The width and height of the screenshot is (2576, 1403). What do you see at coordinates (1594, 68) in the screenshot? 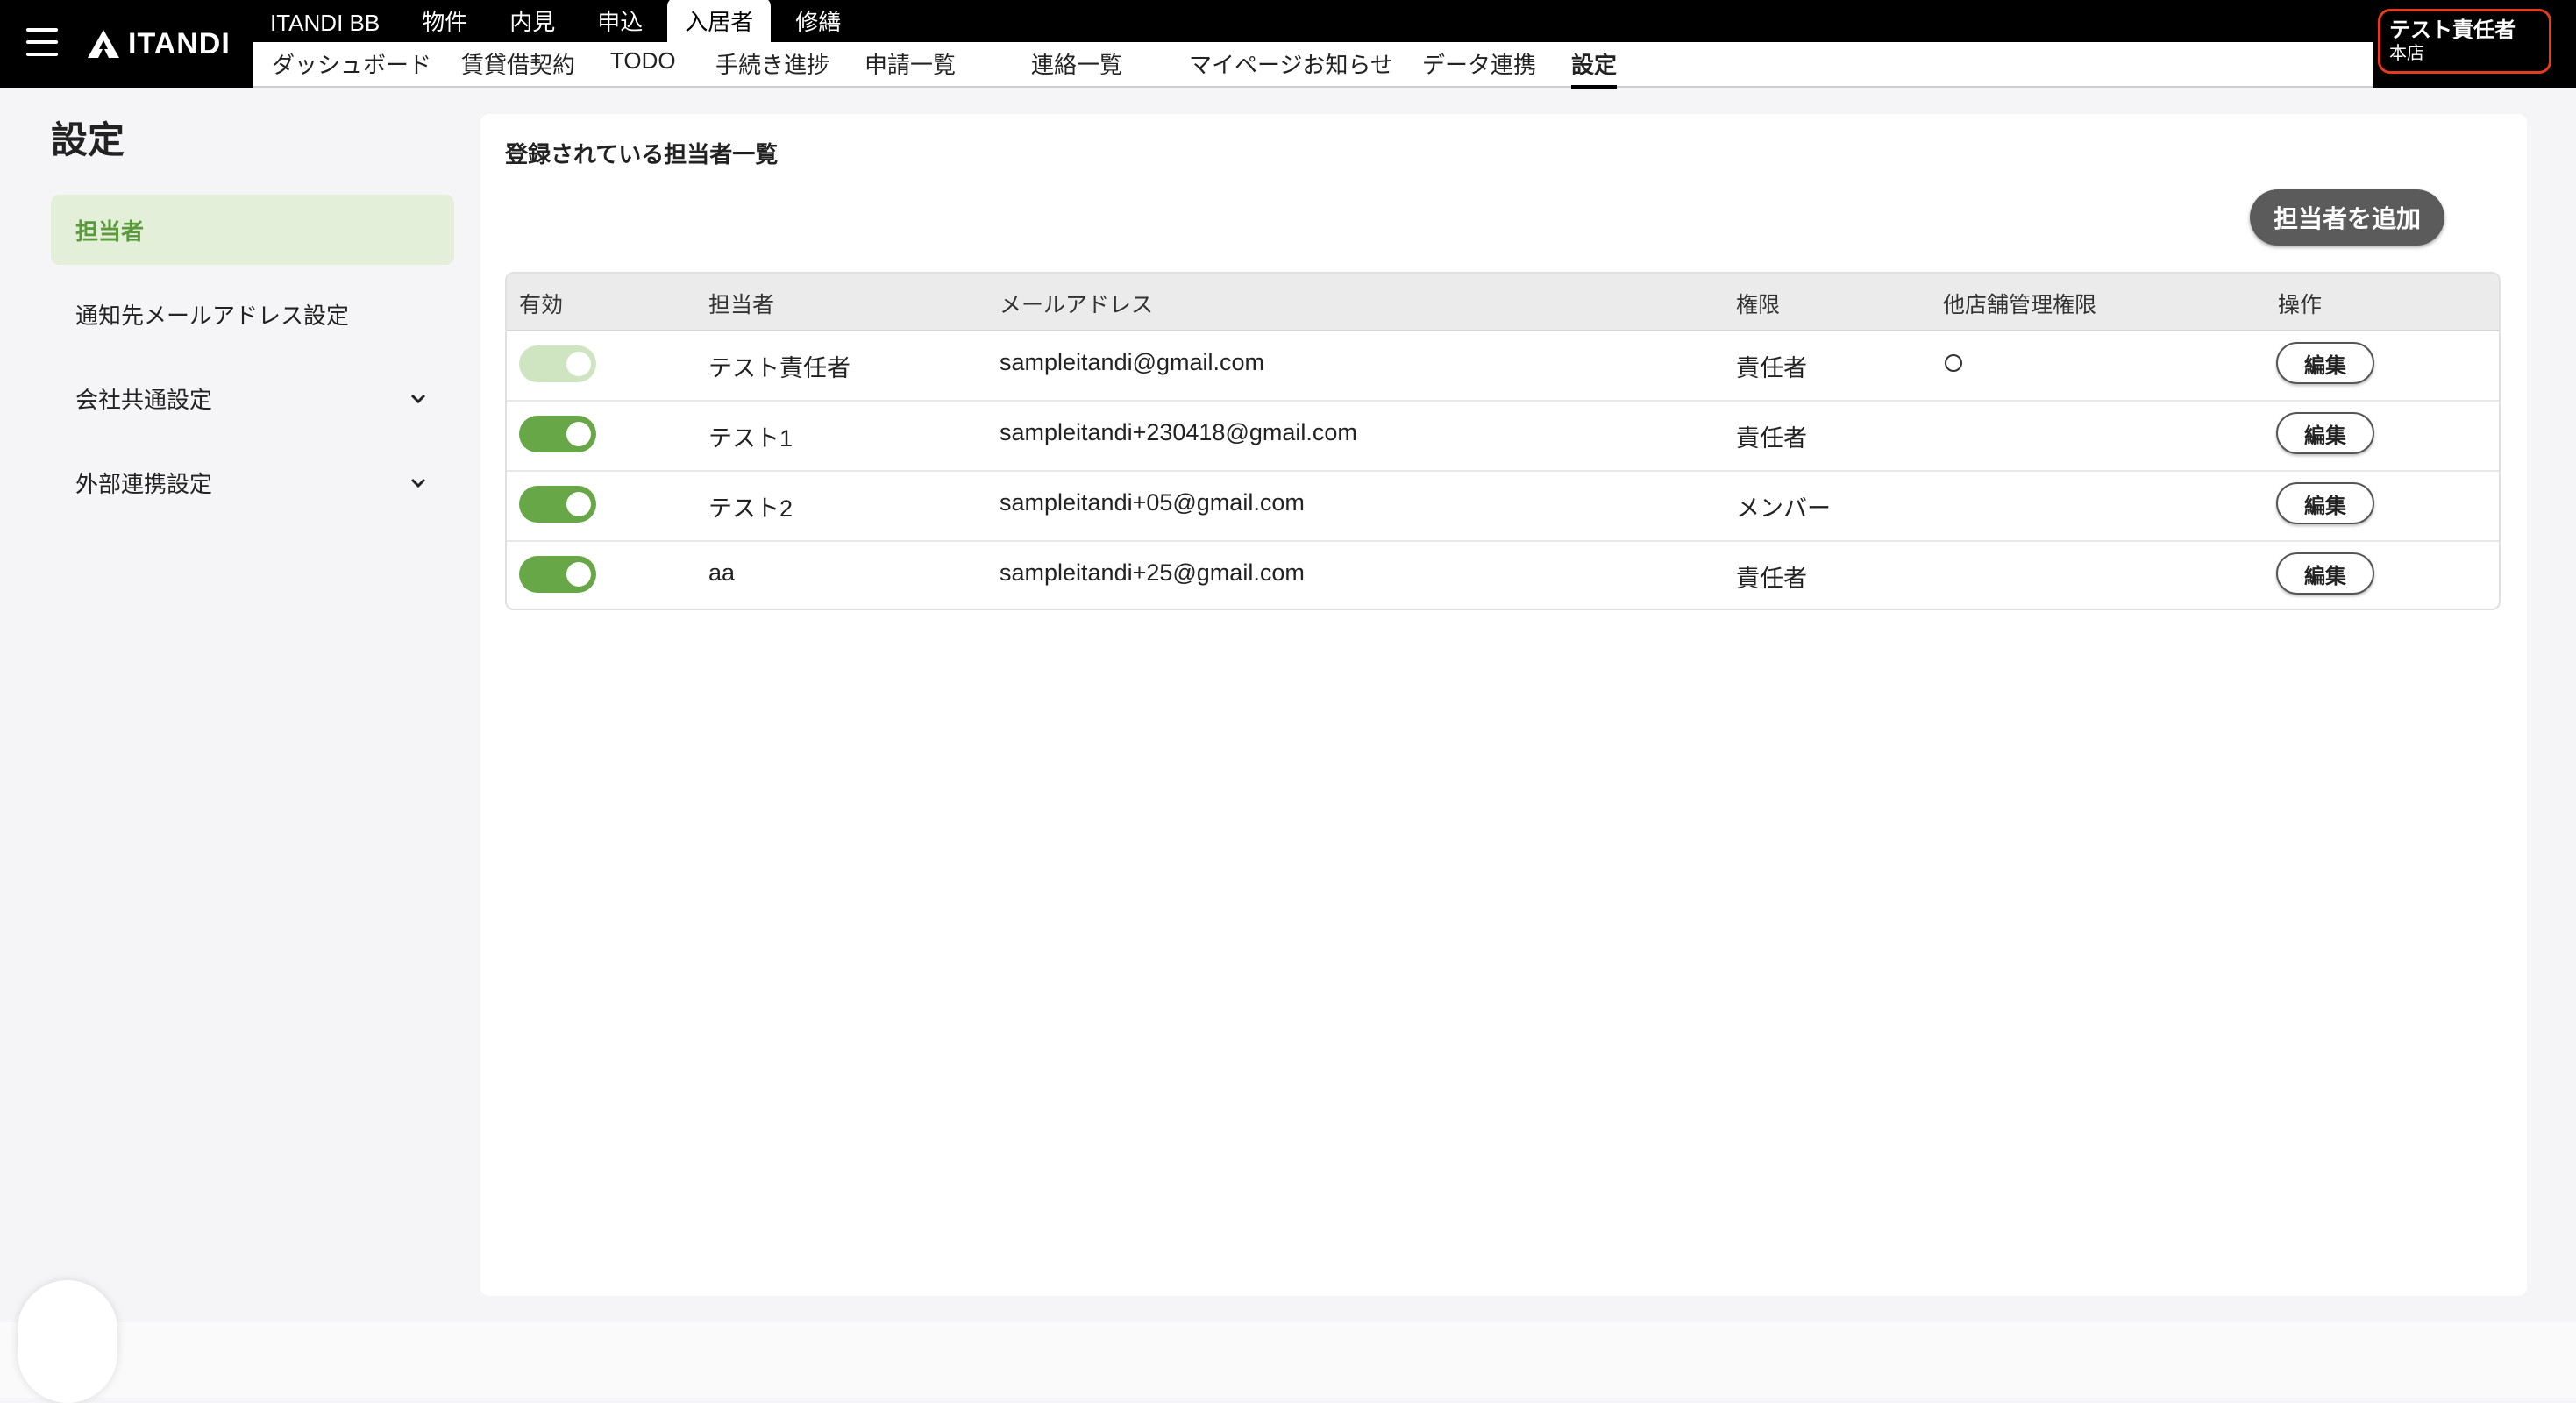
I see `subnav-settings: 設定` at bounding box center [1594, 68].